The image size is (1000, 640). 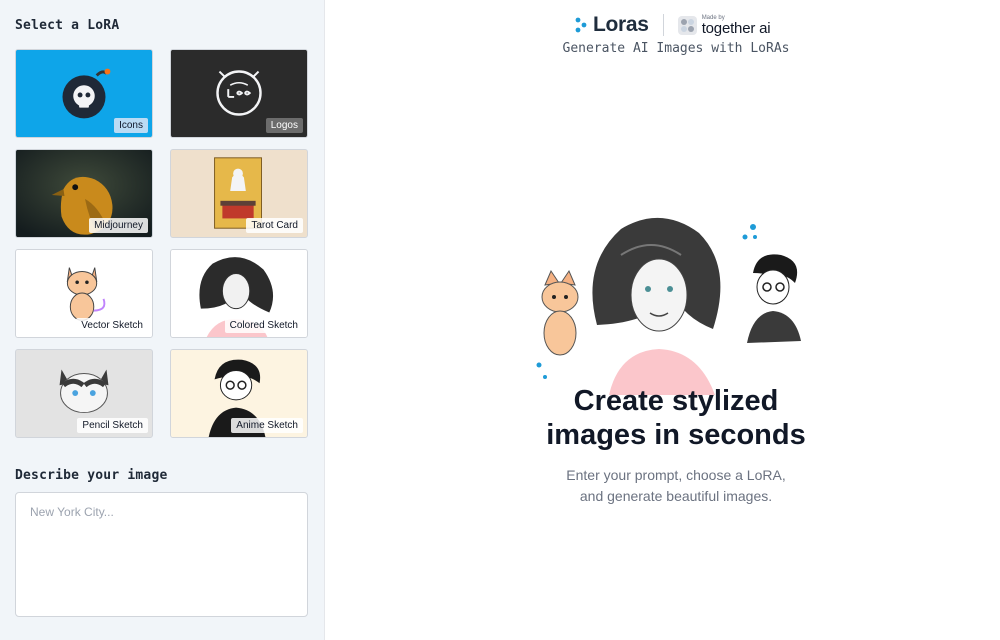 I want to click on lora-card-anime-sketch: Anime Sketch, so click(x=239, y=393).